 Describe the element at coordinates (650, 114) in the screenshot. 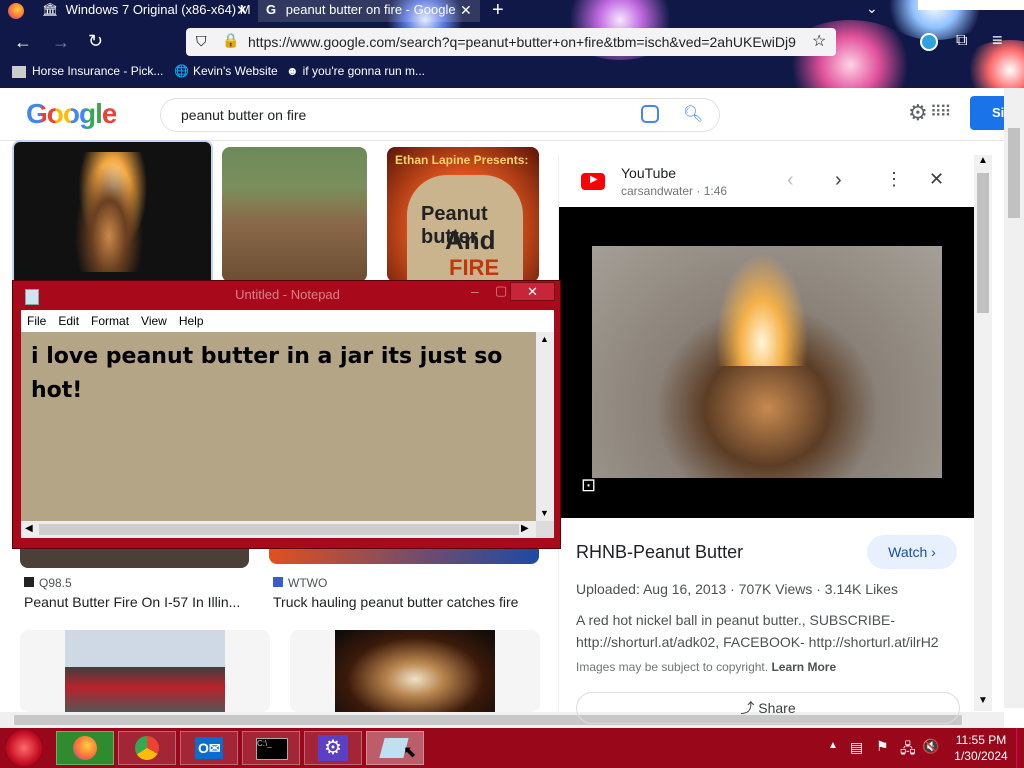

I see `lens-camera-icon` at that location.